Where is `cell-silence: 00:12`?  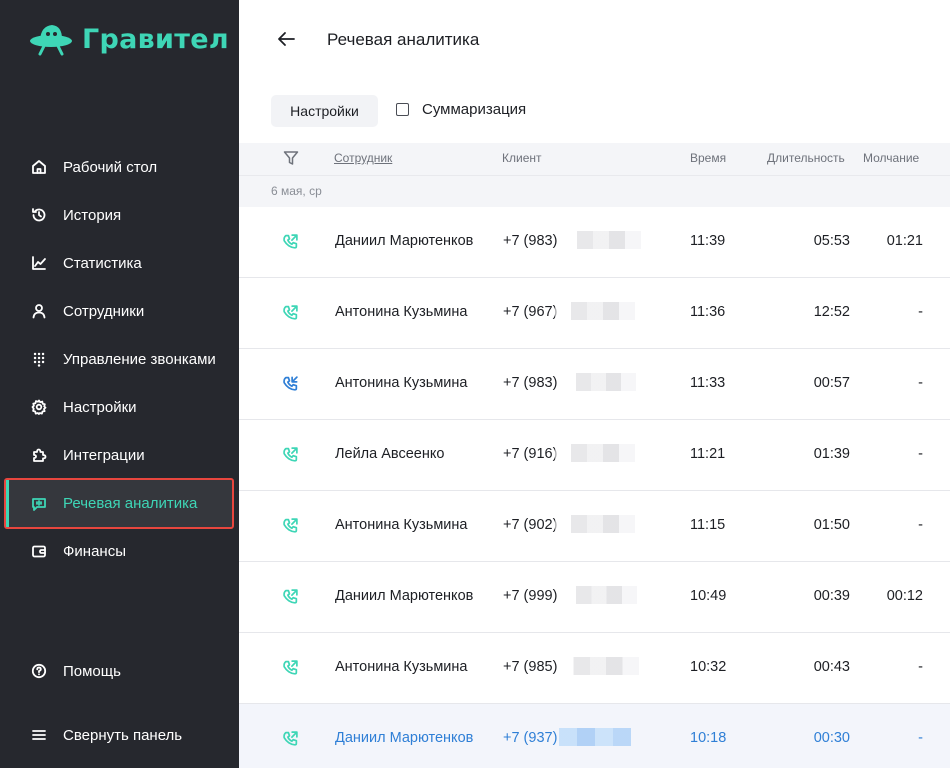 cell-silence: 00:12 is located at coordinates (904, 596).